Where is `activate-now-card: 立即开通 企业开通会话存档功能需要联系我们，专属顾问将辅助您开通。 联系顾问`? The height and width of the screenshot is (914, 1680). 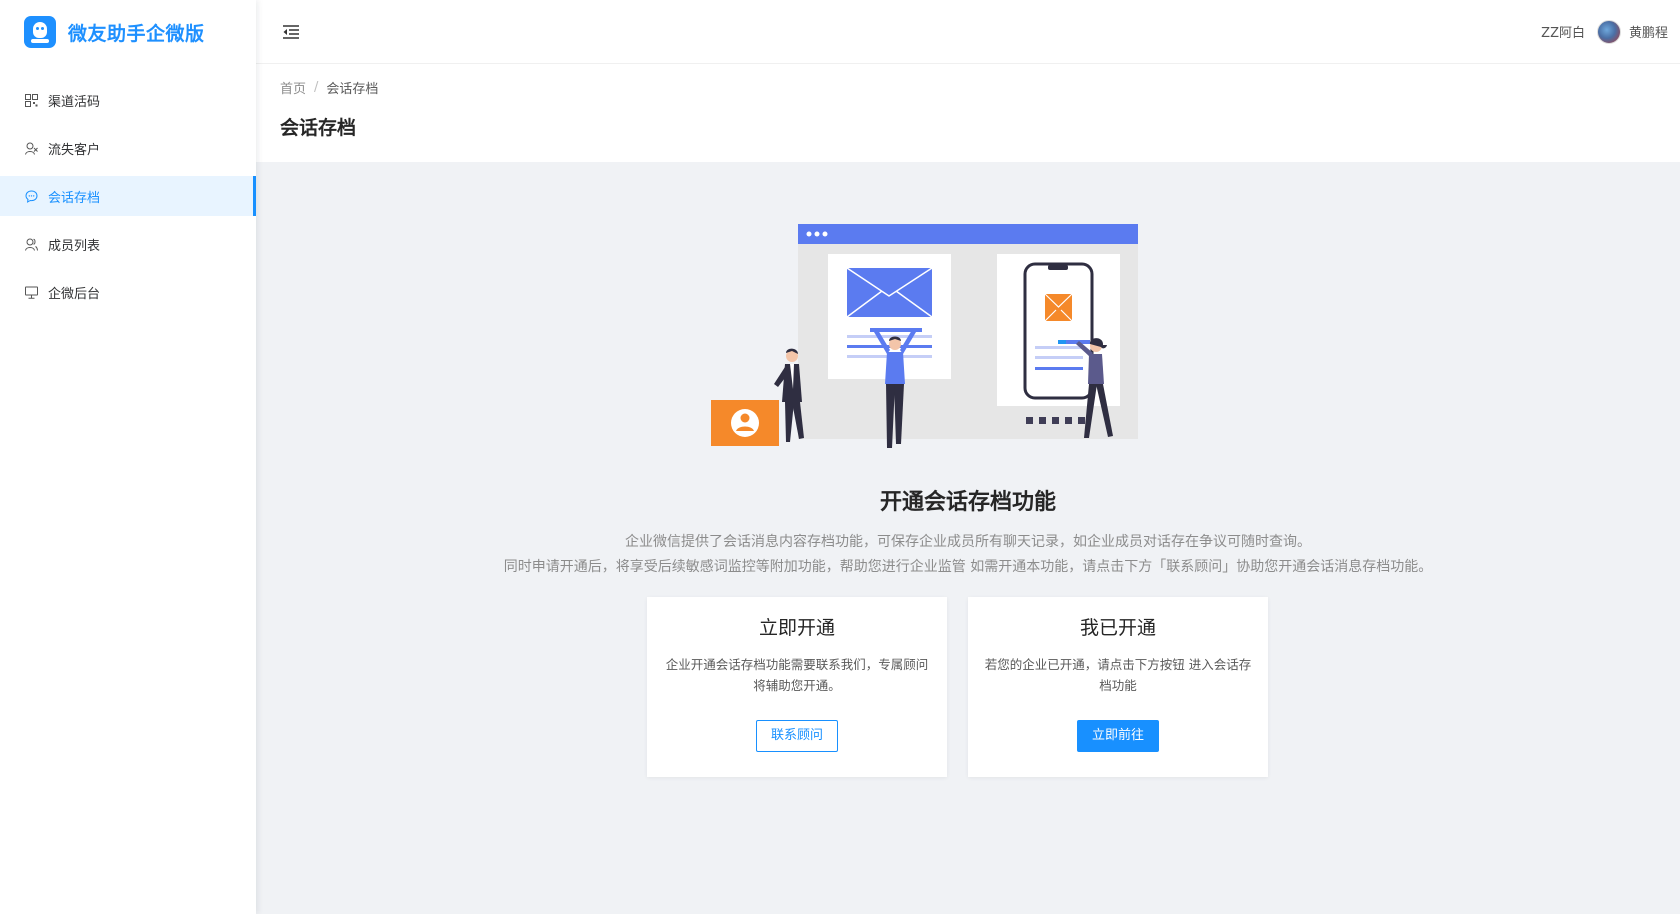
activate-now-card: 立即开通 企业开通会话存档功能需要联系我们，专属顾问将辅助您开通。 联系顾问 is located at coordinates (797, 687).